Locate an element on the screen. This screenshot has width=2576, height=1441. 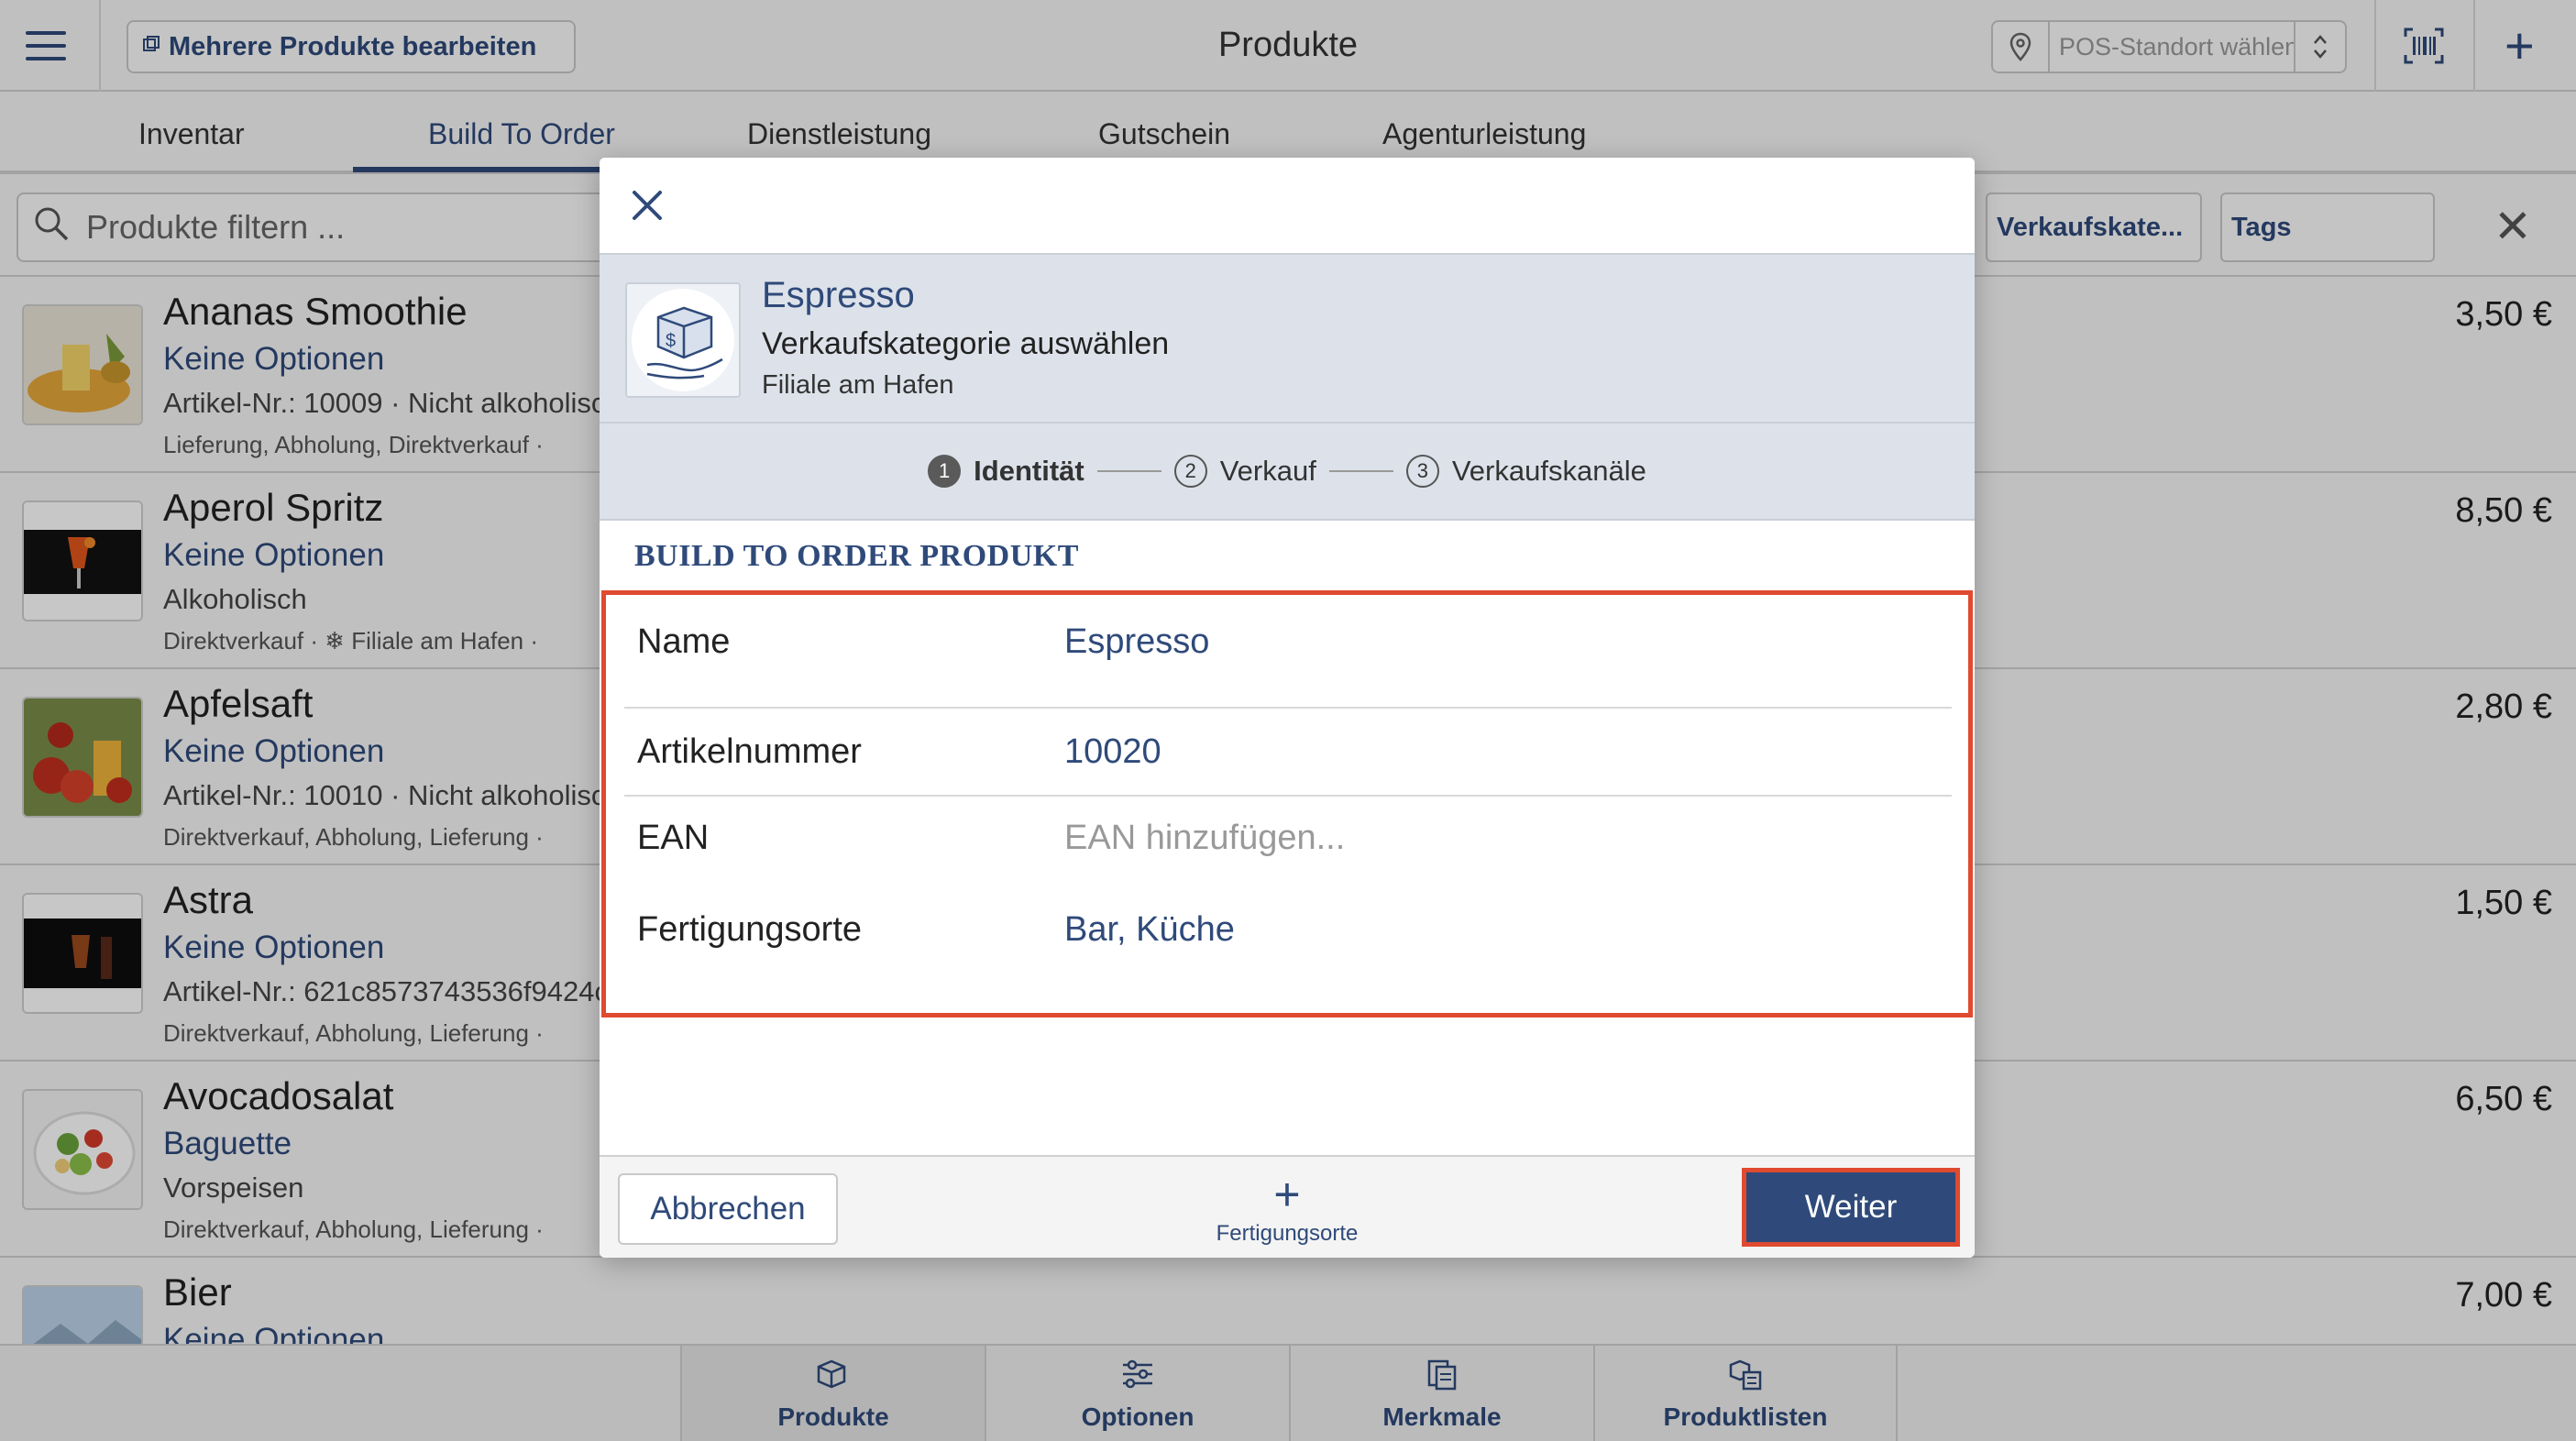
article-number-field: Artikelnummer 10020 is located at coordinates (1288, 753).